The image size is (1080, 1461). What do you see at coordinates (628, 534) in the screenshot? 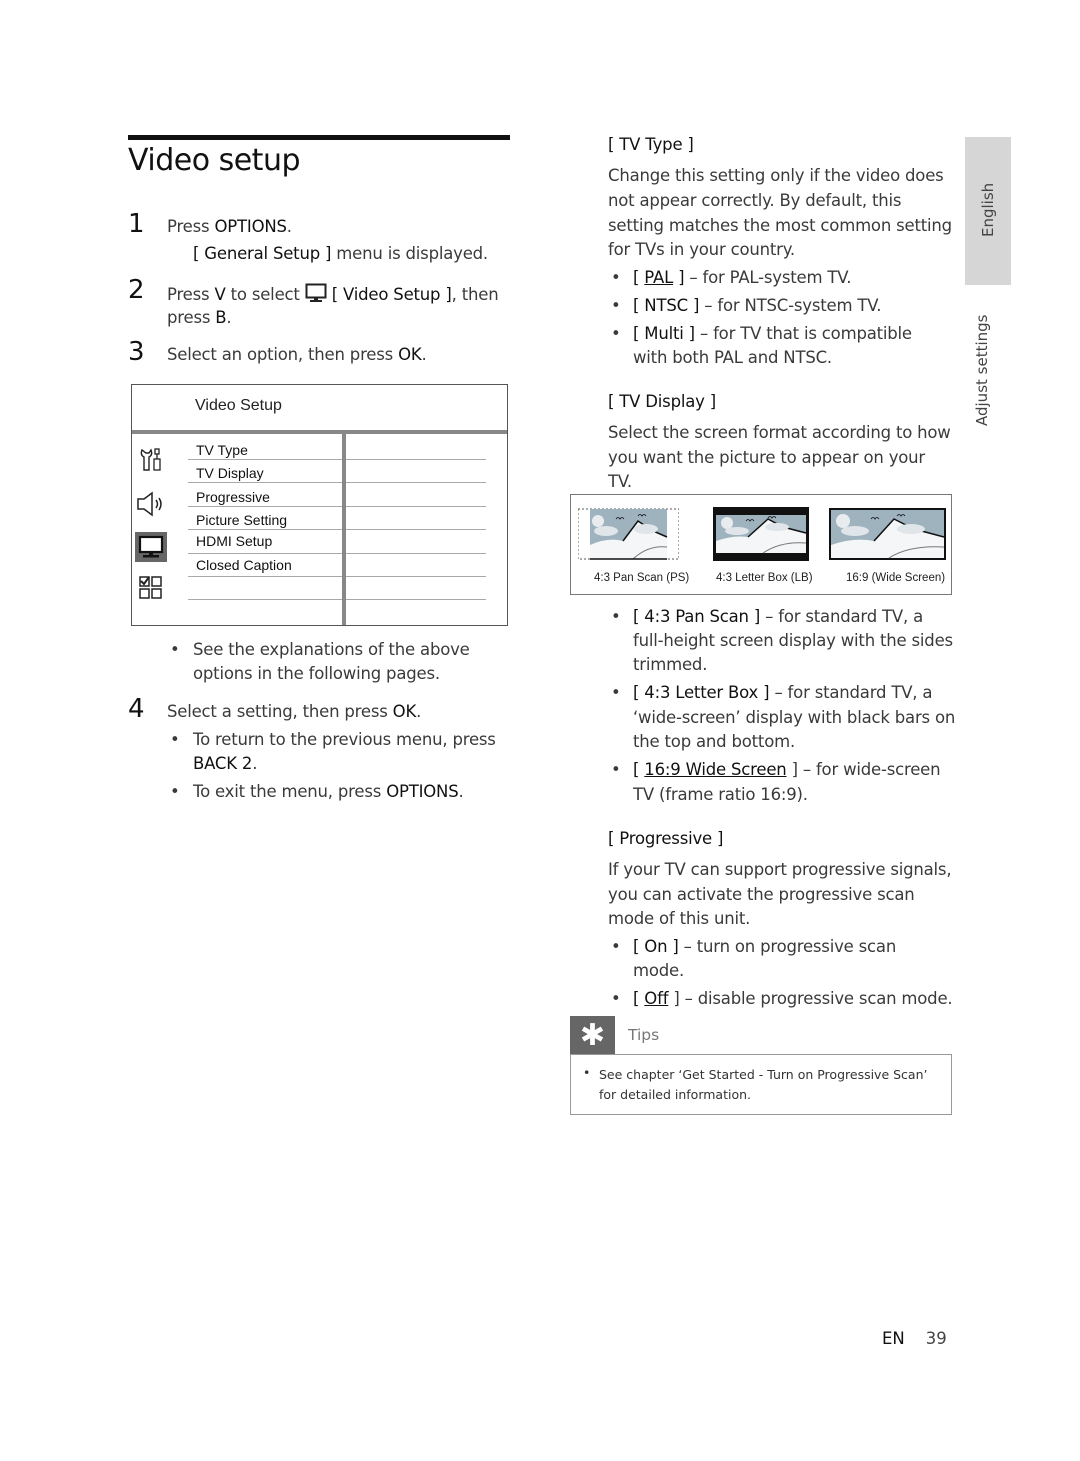
I see `pan-scan-thumbnail` at bounding box center [628, 534].